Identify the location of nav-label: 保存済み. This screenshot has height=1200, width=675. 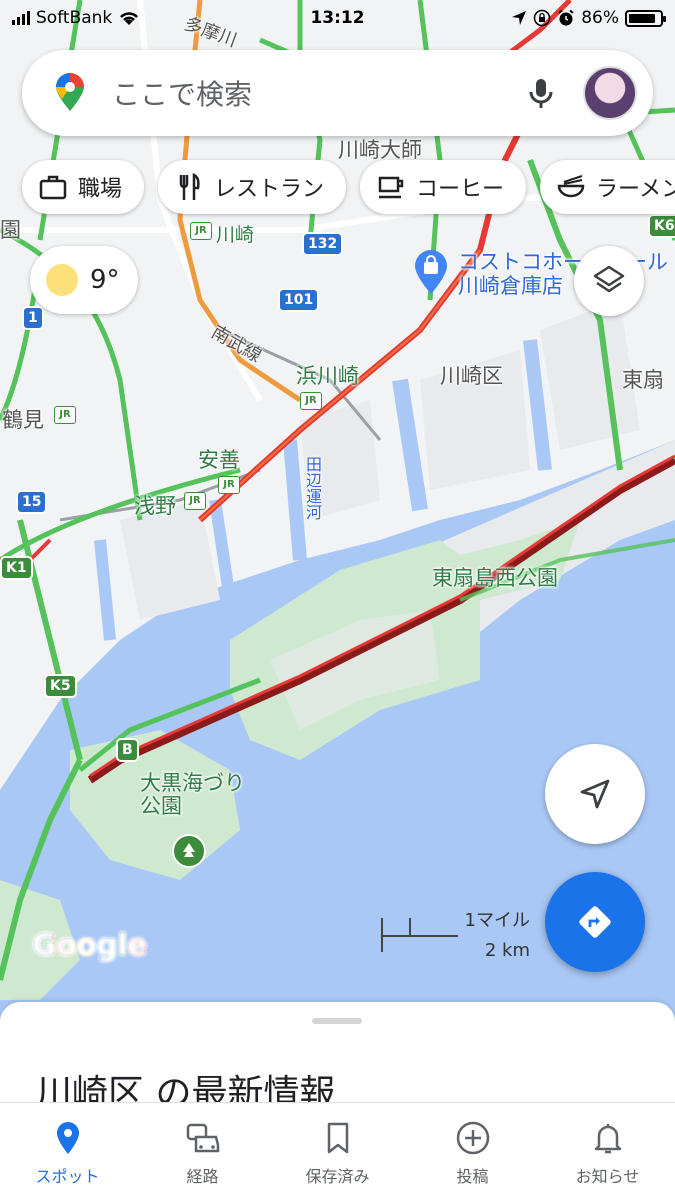
(337, 1176).